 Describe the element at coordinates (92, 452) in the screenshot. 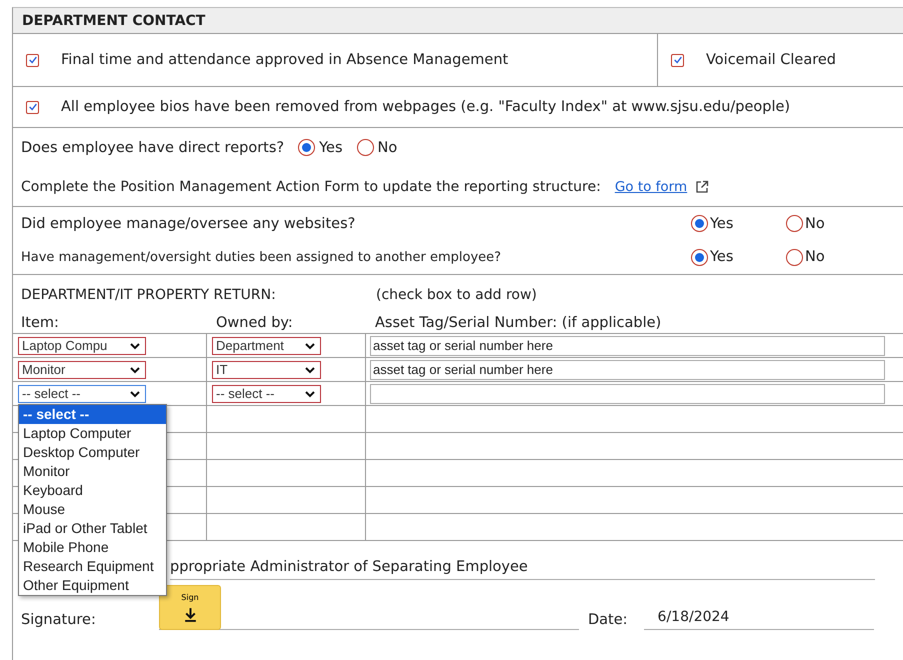

I see `dropdown-option: Desktop Computer` at that location.